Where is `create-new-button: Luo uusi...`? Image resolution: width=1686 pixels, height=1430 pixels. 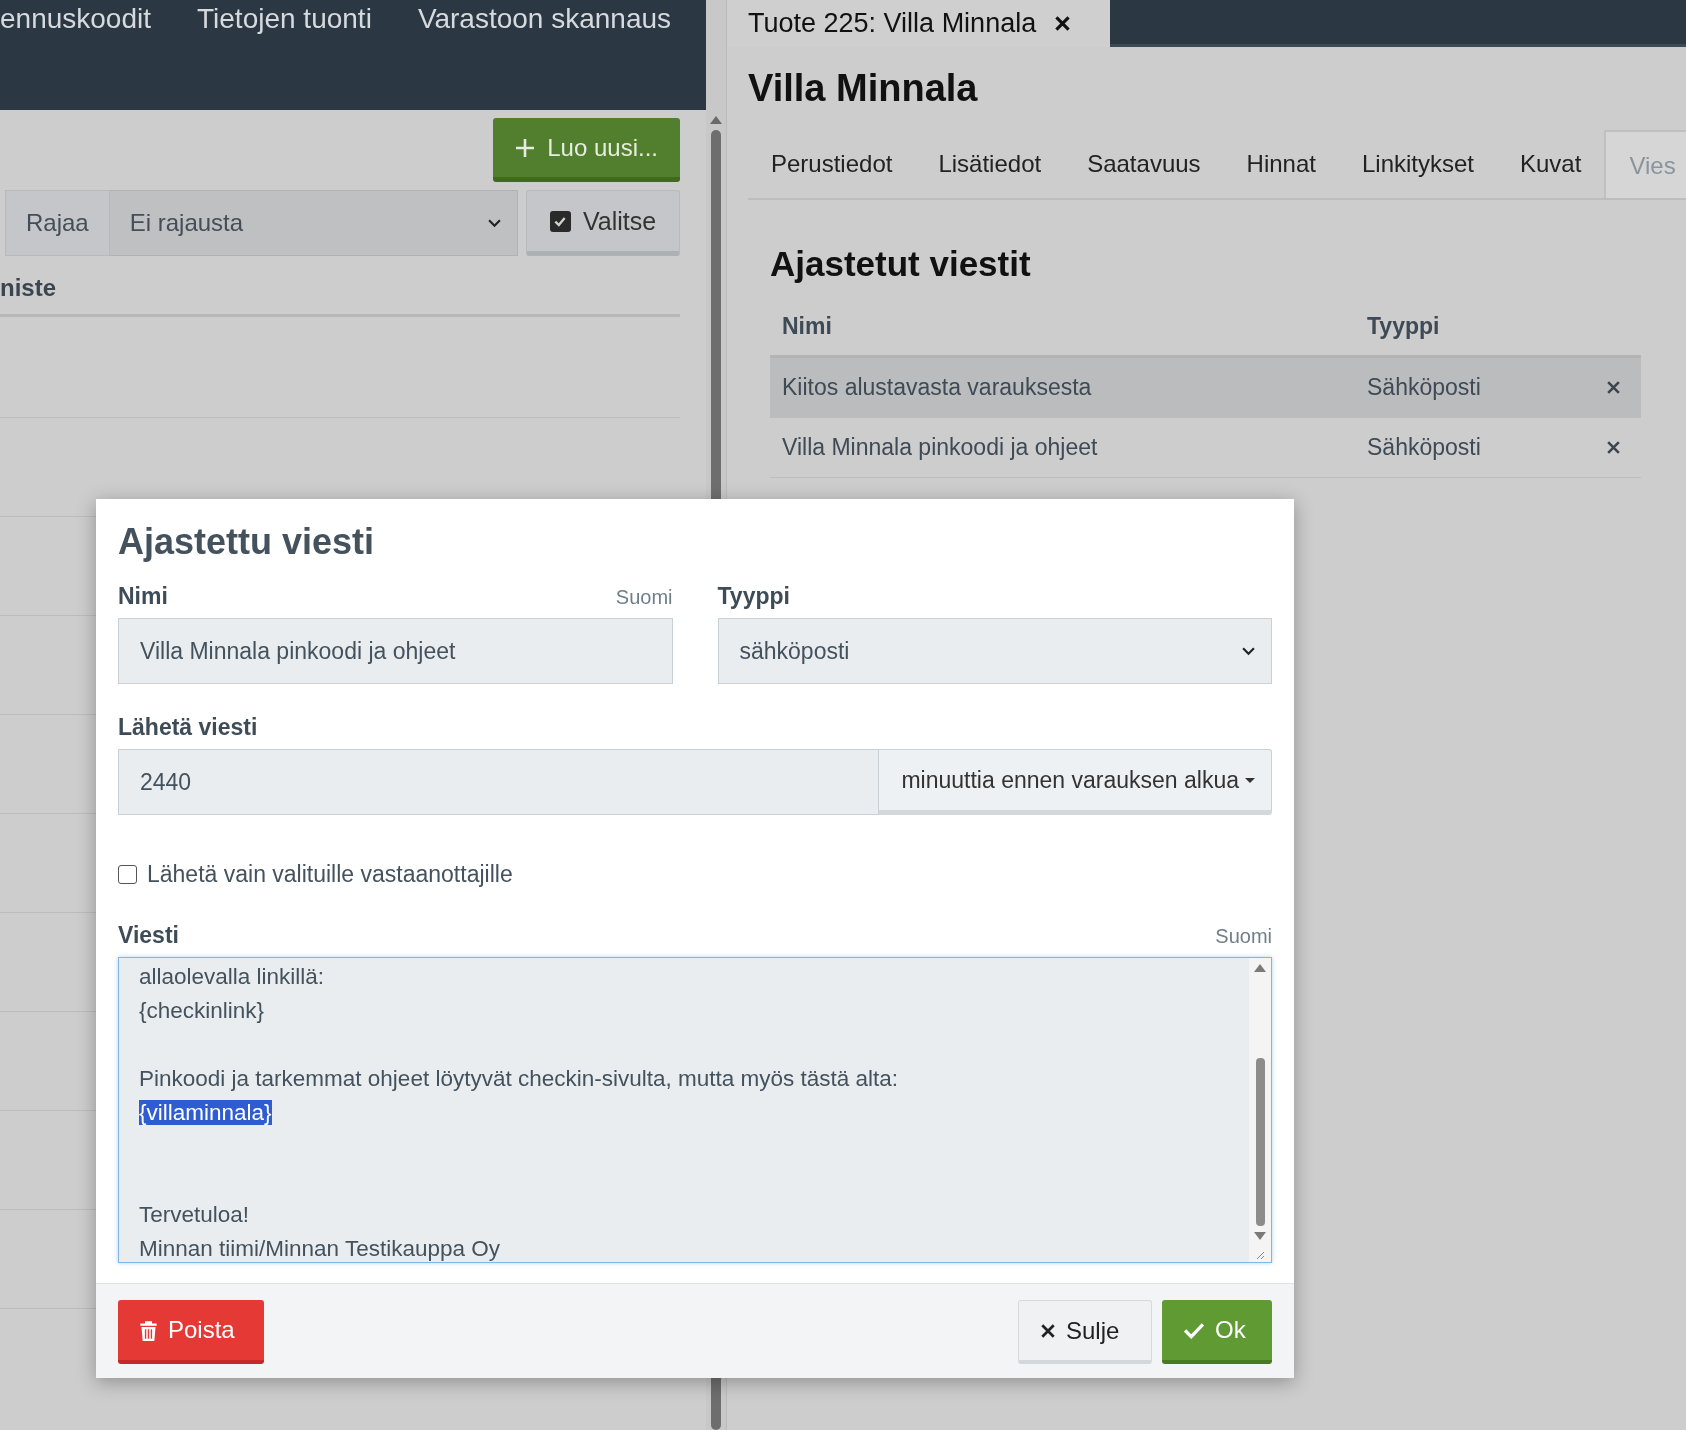
create-new-button: Luo uusi... is located at coordinates (586, 150).